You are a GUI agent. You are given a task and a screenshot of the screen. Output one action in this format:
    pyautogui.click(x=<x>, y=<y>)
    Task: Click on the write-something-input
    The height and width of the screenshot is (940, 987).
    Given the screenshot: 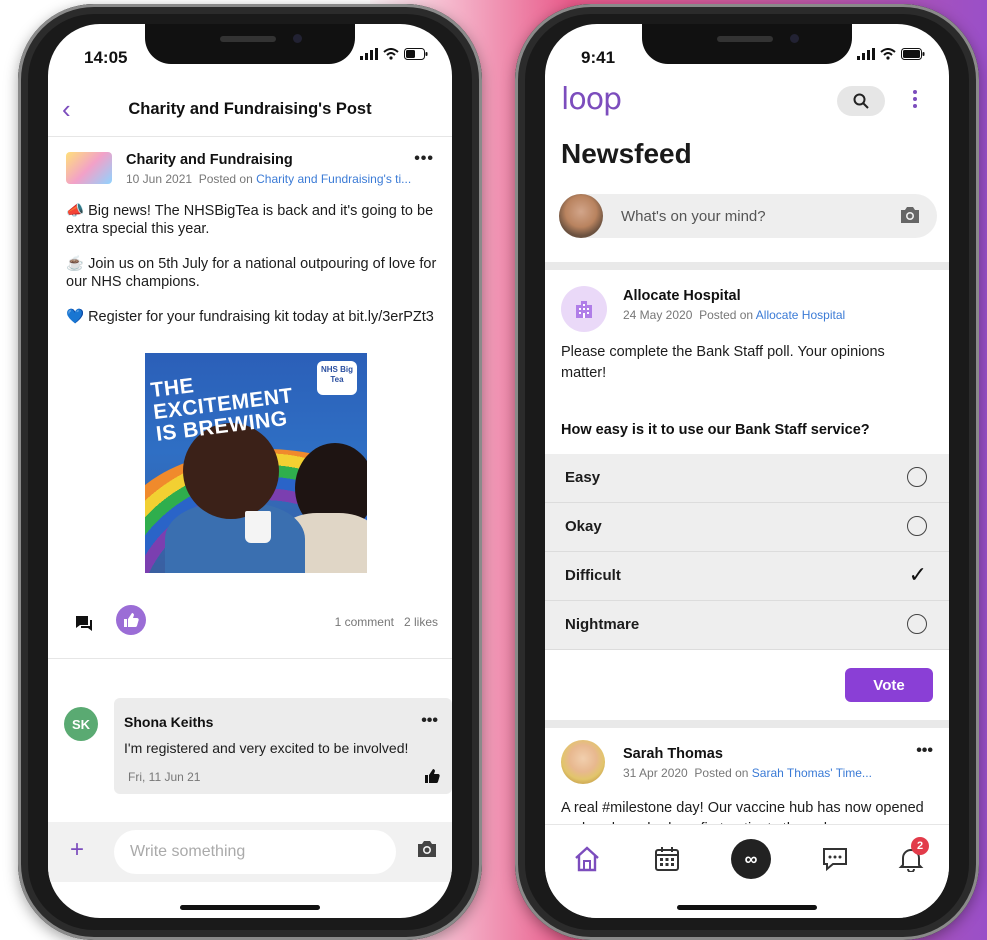 What is the action you would take?
    pyautogui.click(x=255, y=852)
    